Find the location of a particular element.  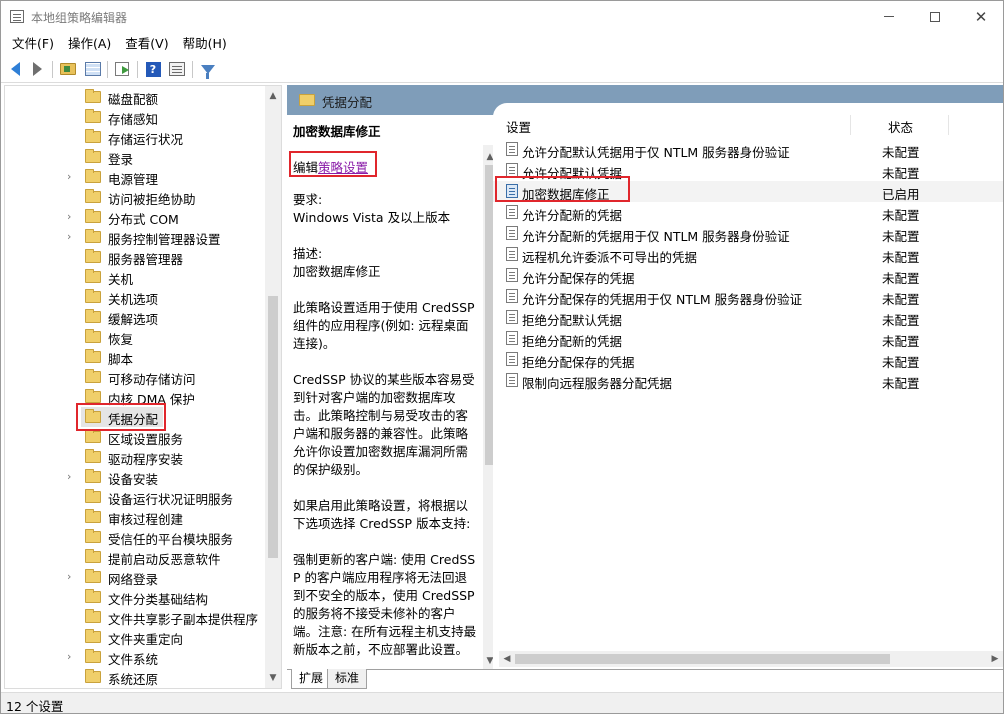

export-list-icon is located at coordinates (122, 69).